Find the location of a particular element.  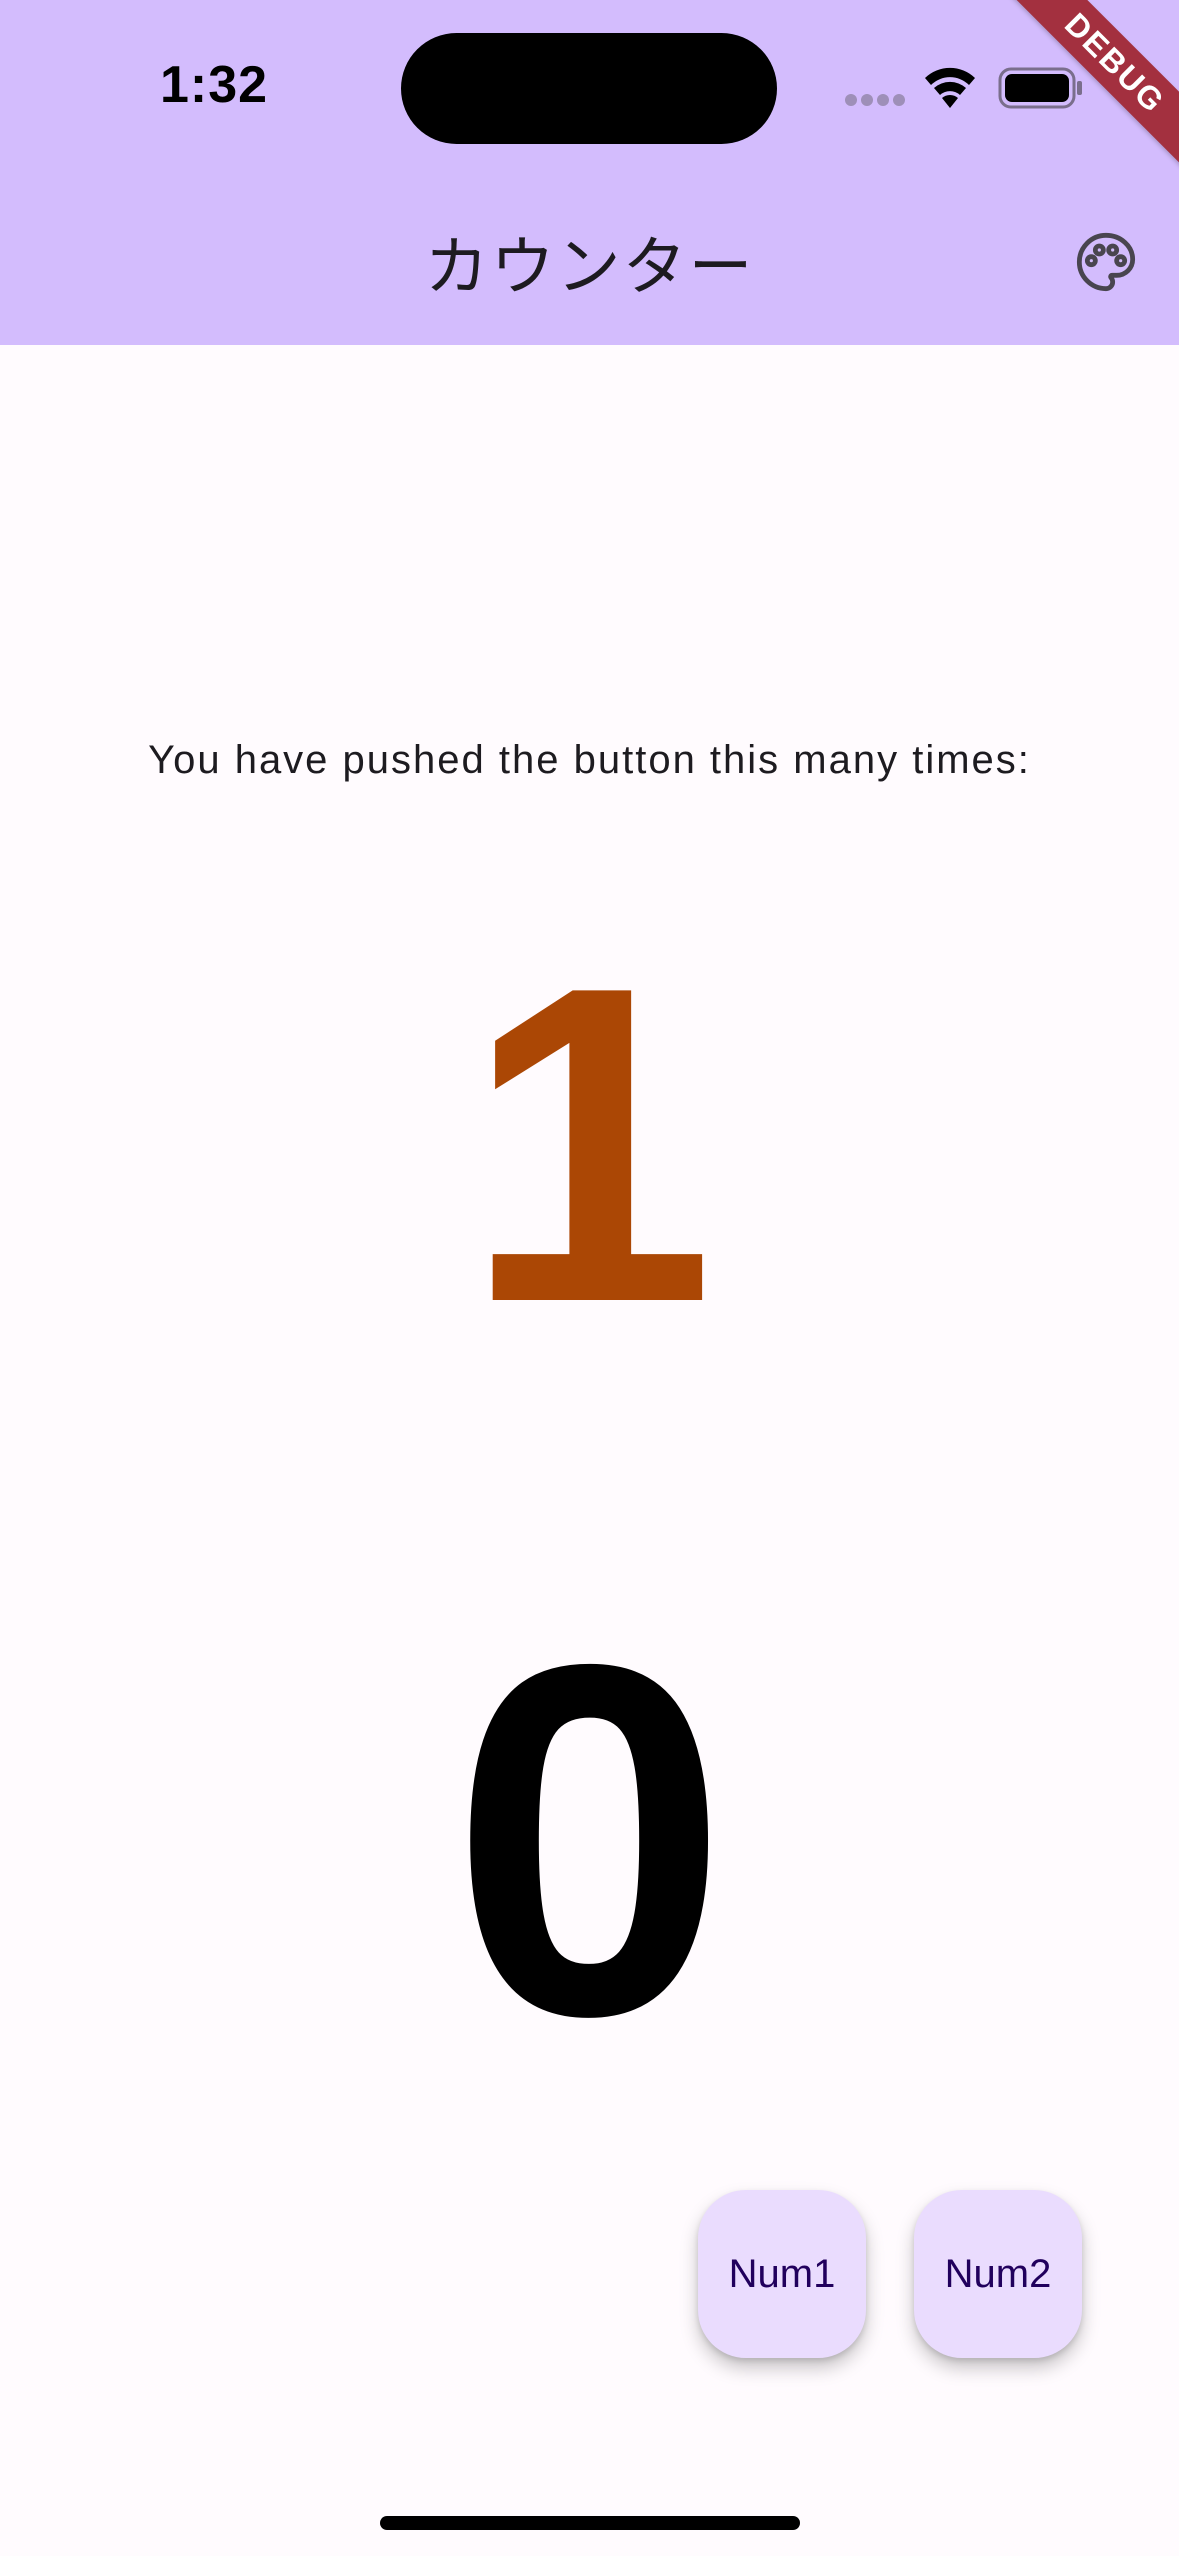

num1-button: Num1 is located at coordinates (782, 2274).